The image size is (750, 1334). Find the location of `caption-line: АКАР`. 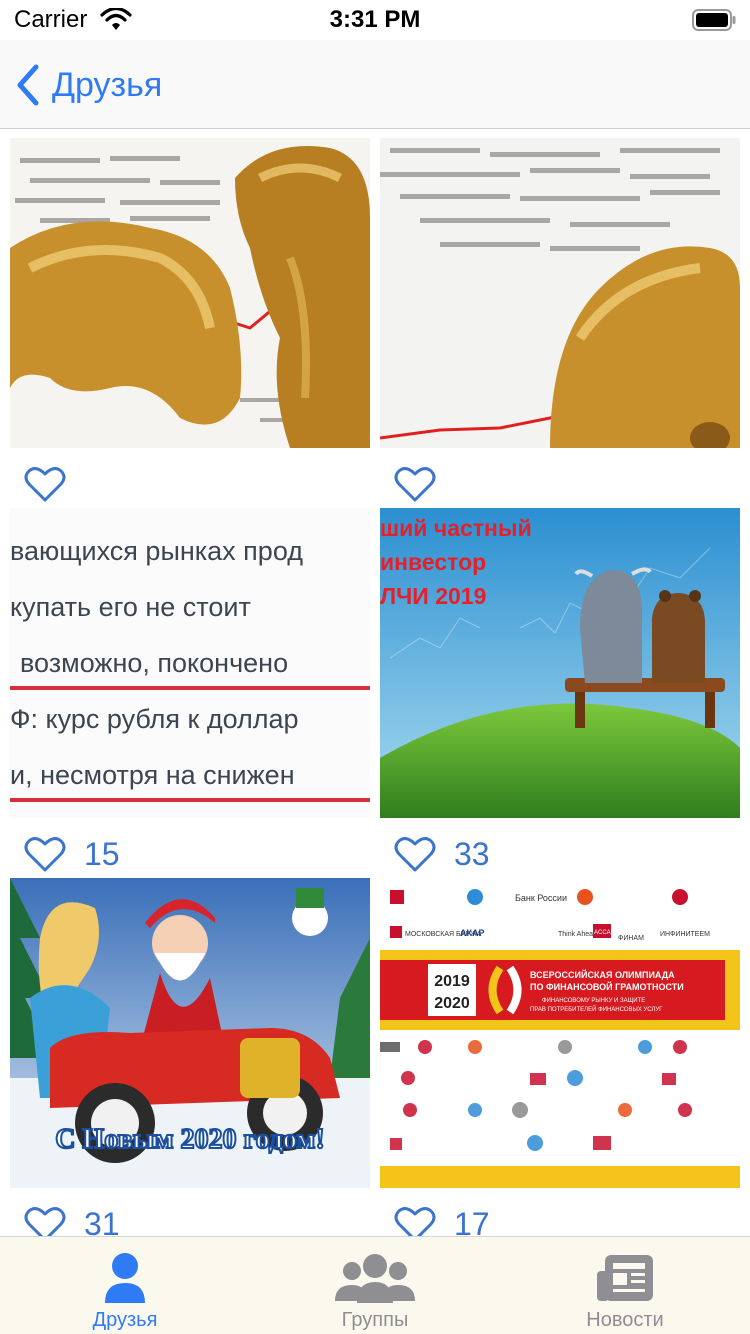

caption-line: АКАР is located at coordinates (472, 933).